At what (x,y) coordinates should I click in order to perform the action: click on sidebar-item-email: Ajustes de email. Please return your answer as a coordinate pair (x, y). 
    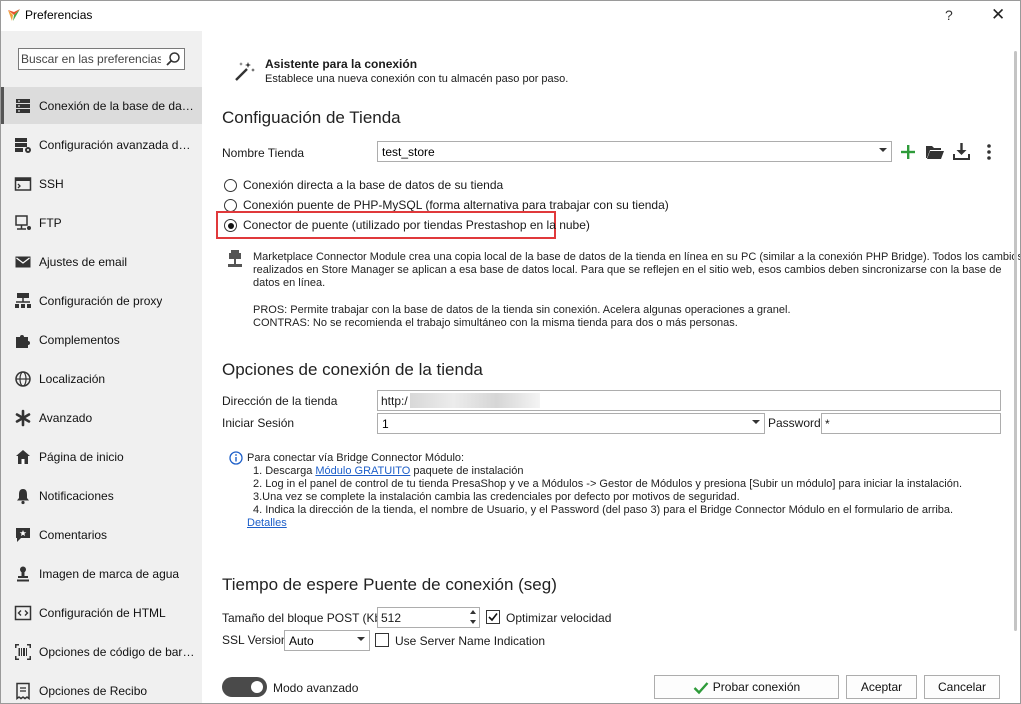
    Looking at the image, I should click on (101, 261).